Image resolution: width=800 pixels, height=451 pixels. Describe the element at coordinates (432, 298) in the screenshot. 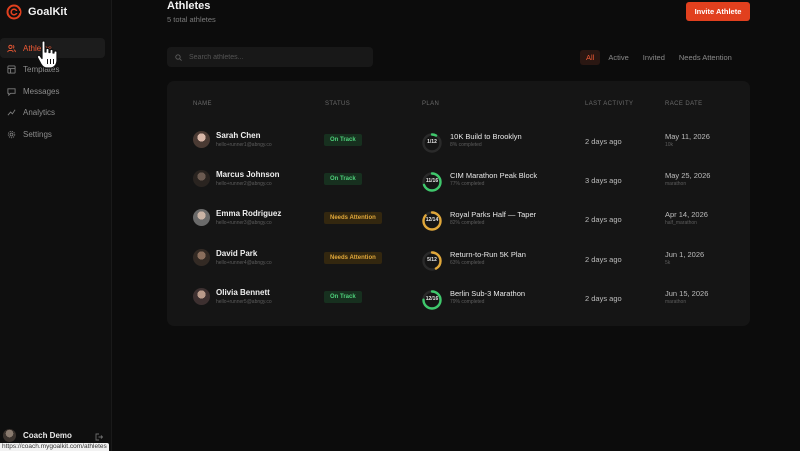

I see `plan-week: 12/16` at that location.